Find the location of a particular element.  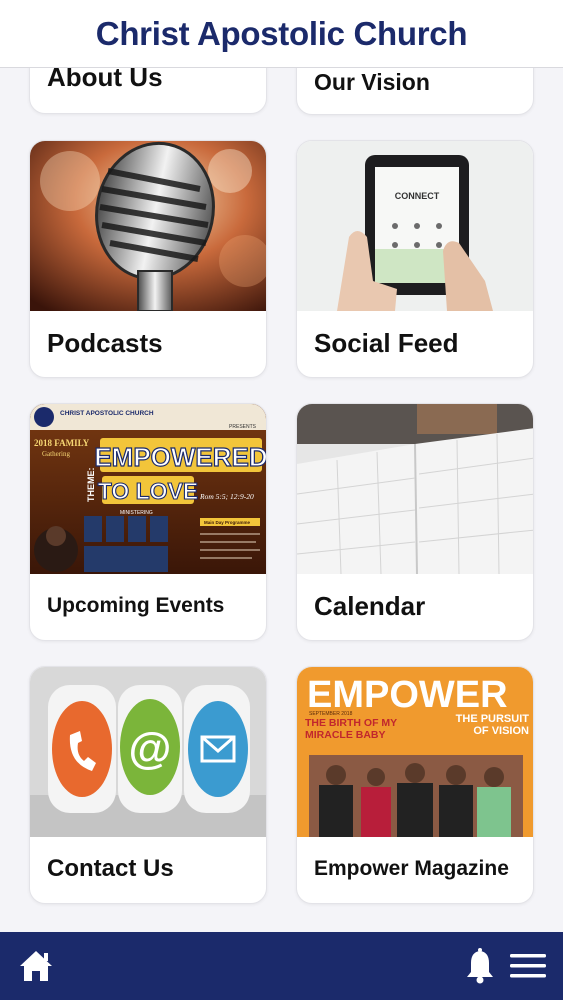

magazine-masthead: EMPOWER is located at coordinates (407, 695).